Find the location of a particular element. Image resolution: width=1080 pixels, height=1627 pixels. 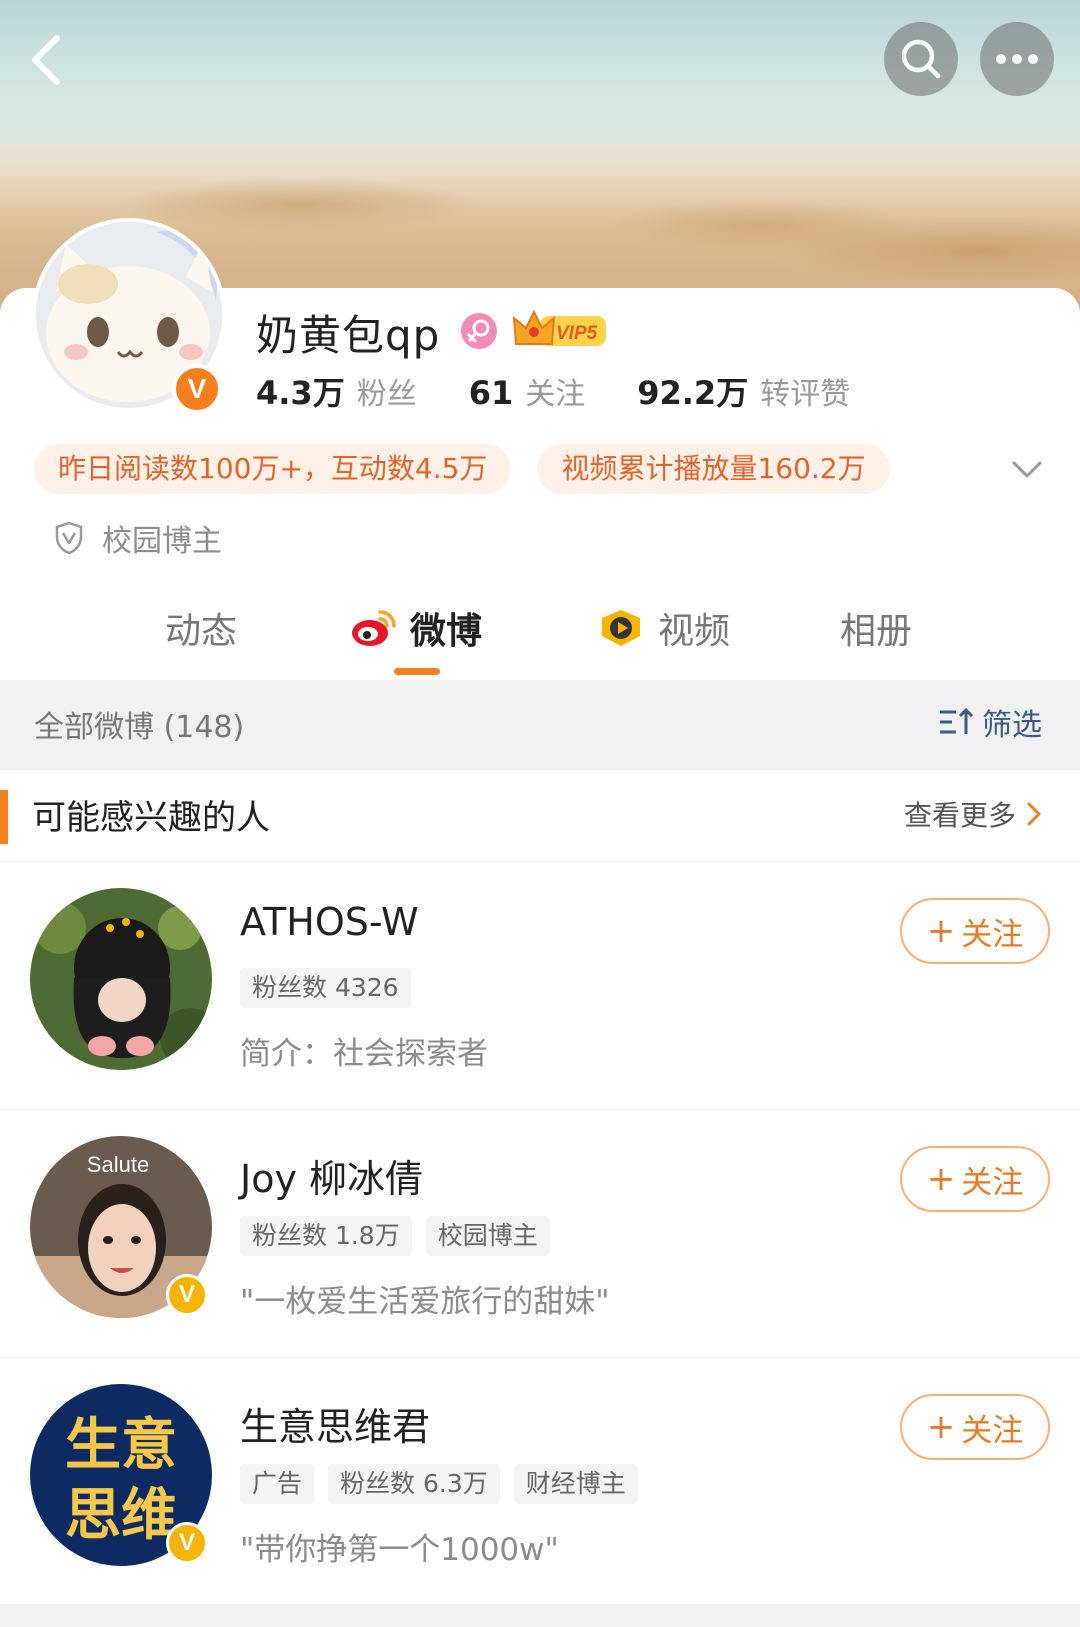

all-weibo-count: 全部微博 (148) is located at coordinates (139, 727).